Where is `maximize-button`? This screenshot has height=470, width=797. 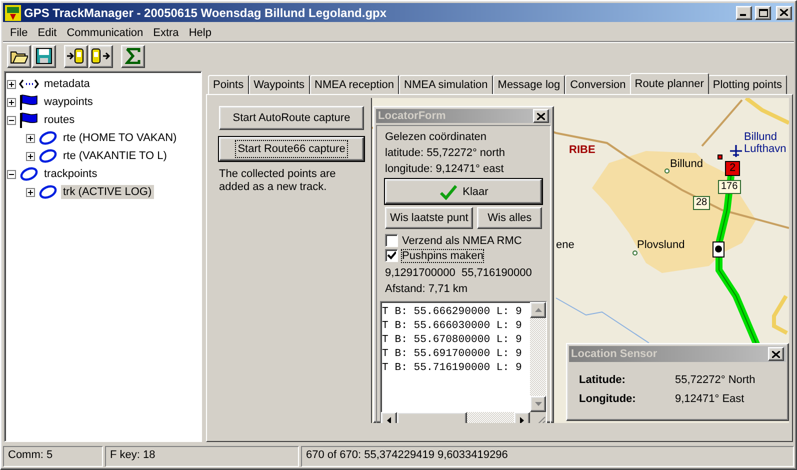 maximize-button is located at coordinates (763, 13).